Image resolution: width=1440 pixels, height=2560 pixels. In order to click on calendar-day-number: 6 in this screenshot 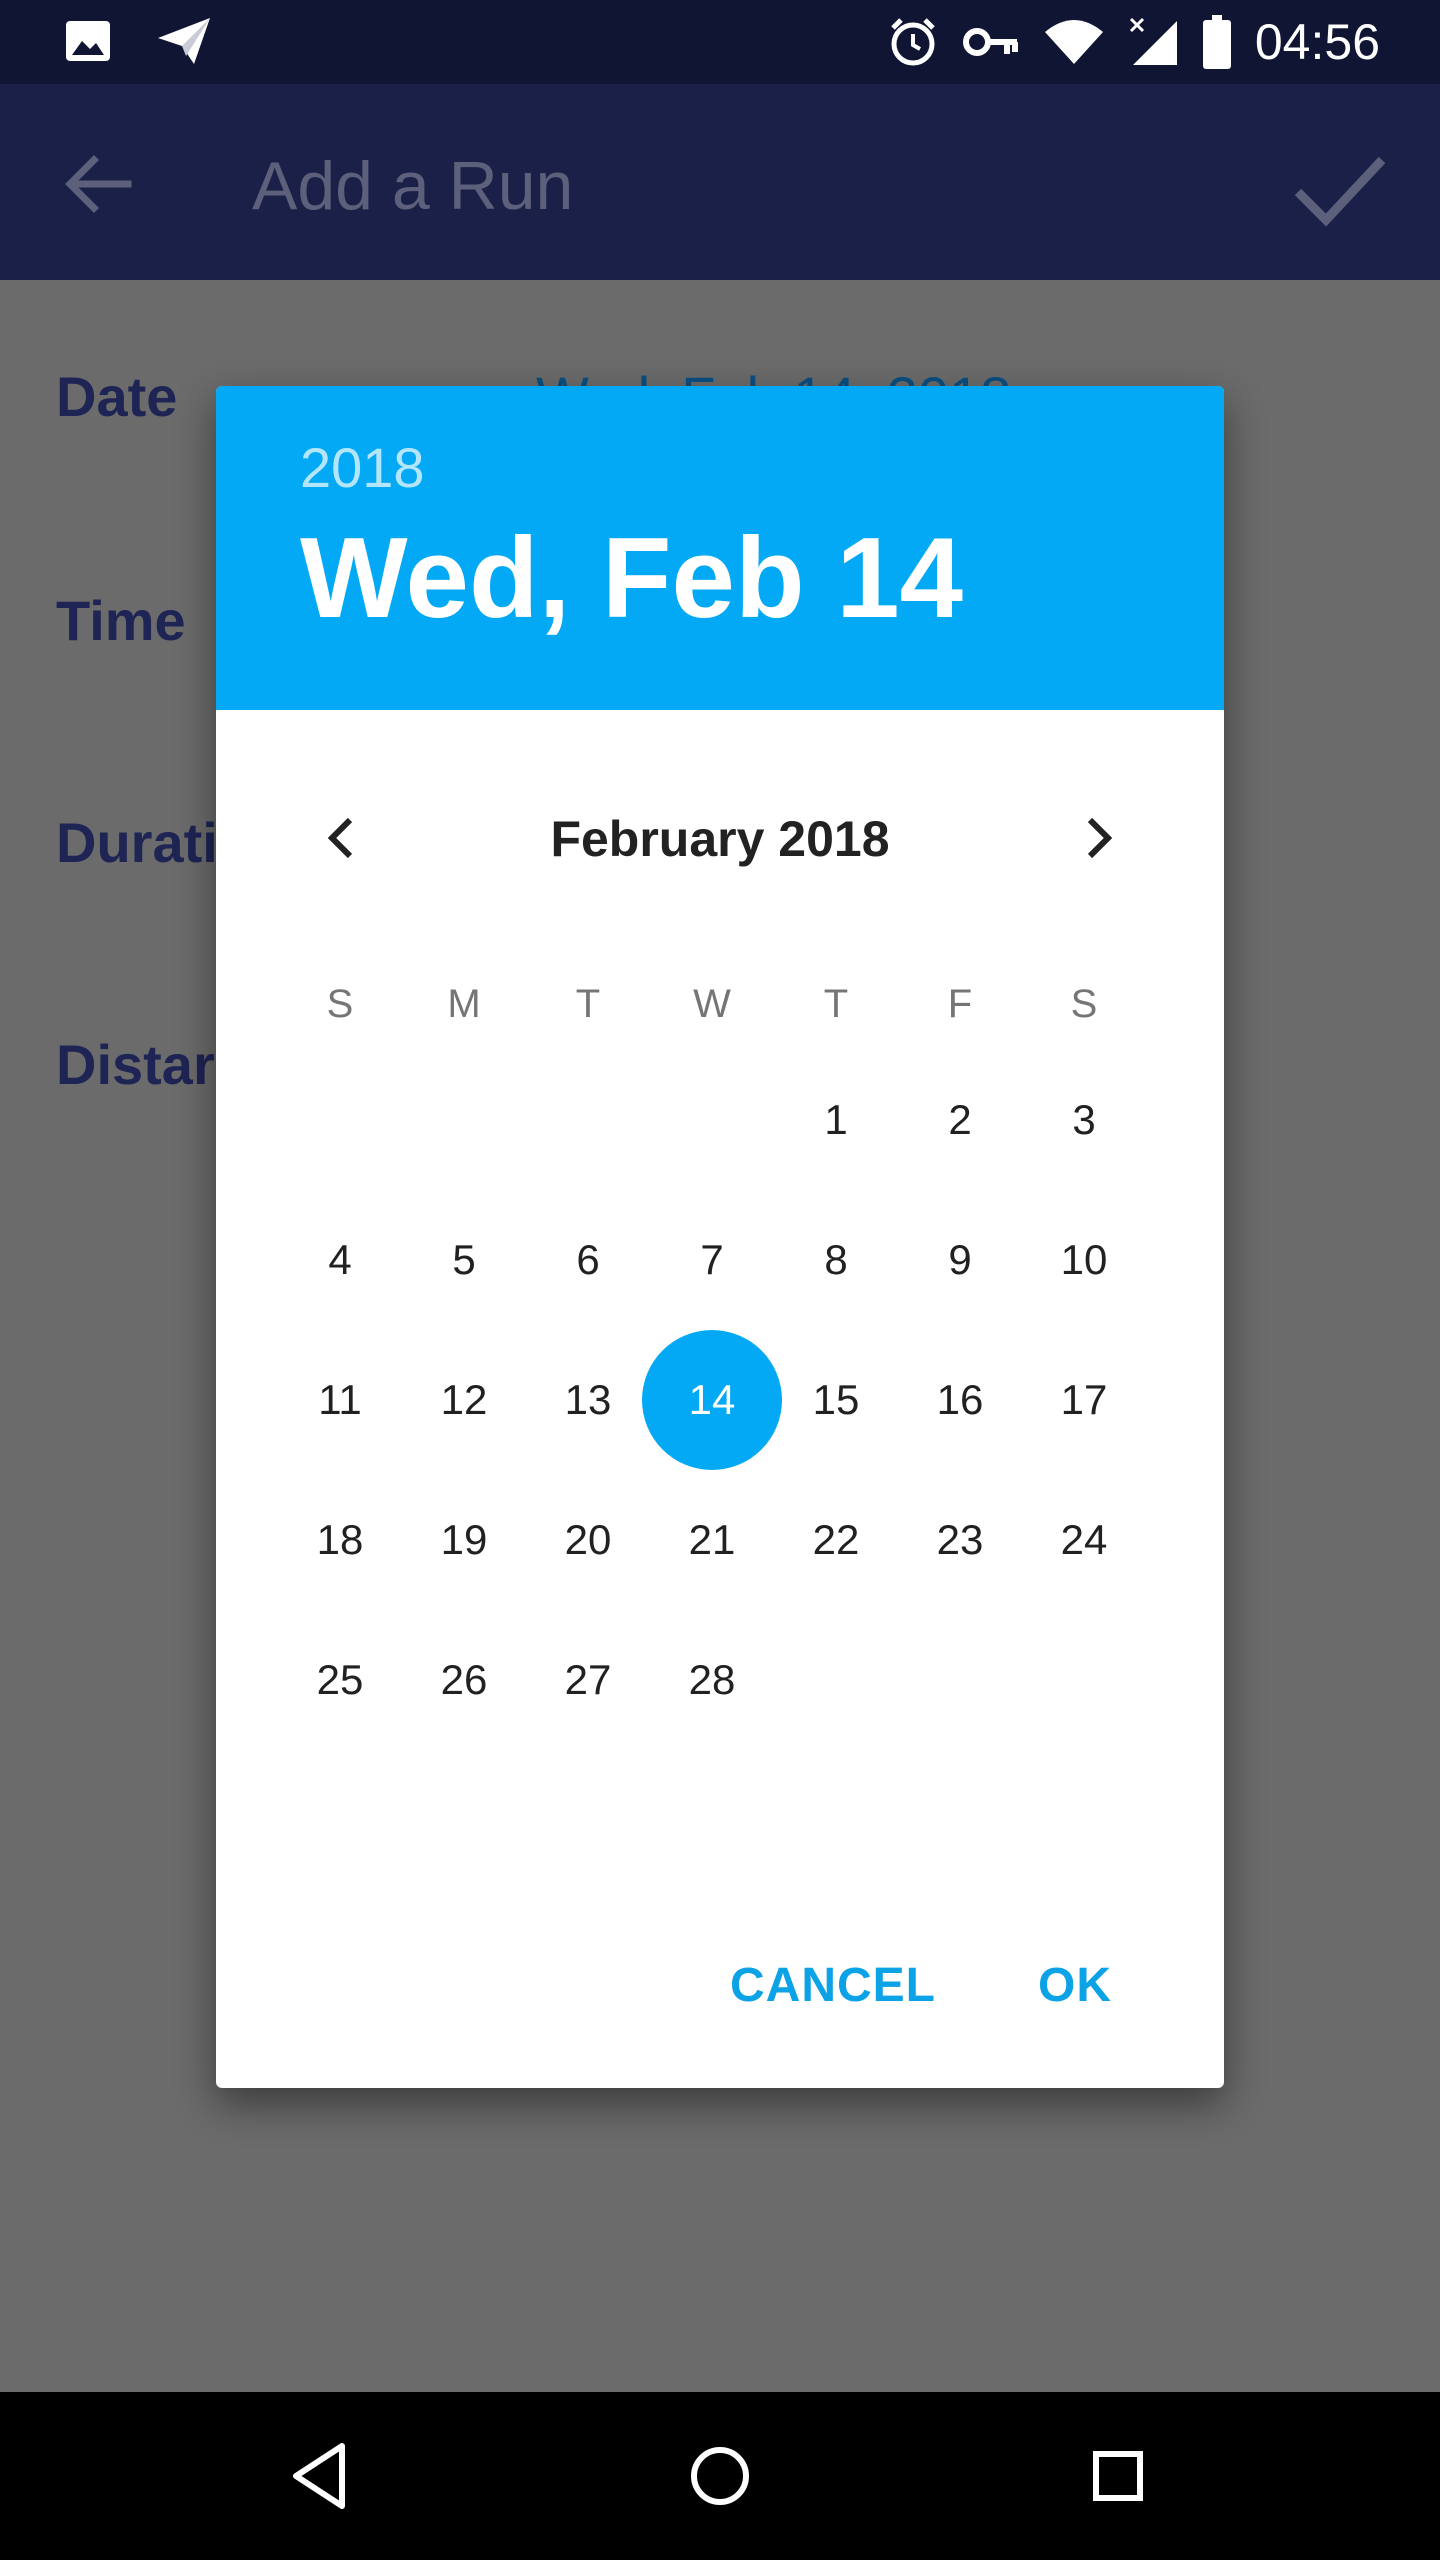, I will do `click(588, 1259)`.